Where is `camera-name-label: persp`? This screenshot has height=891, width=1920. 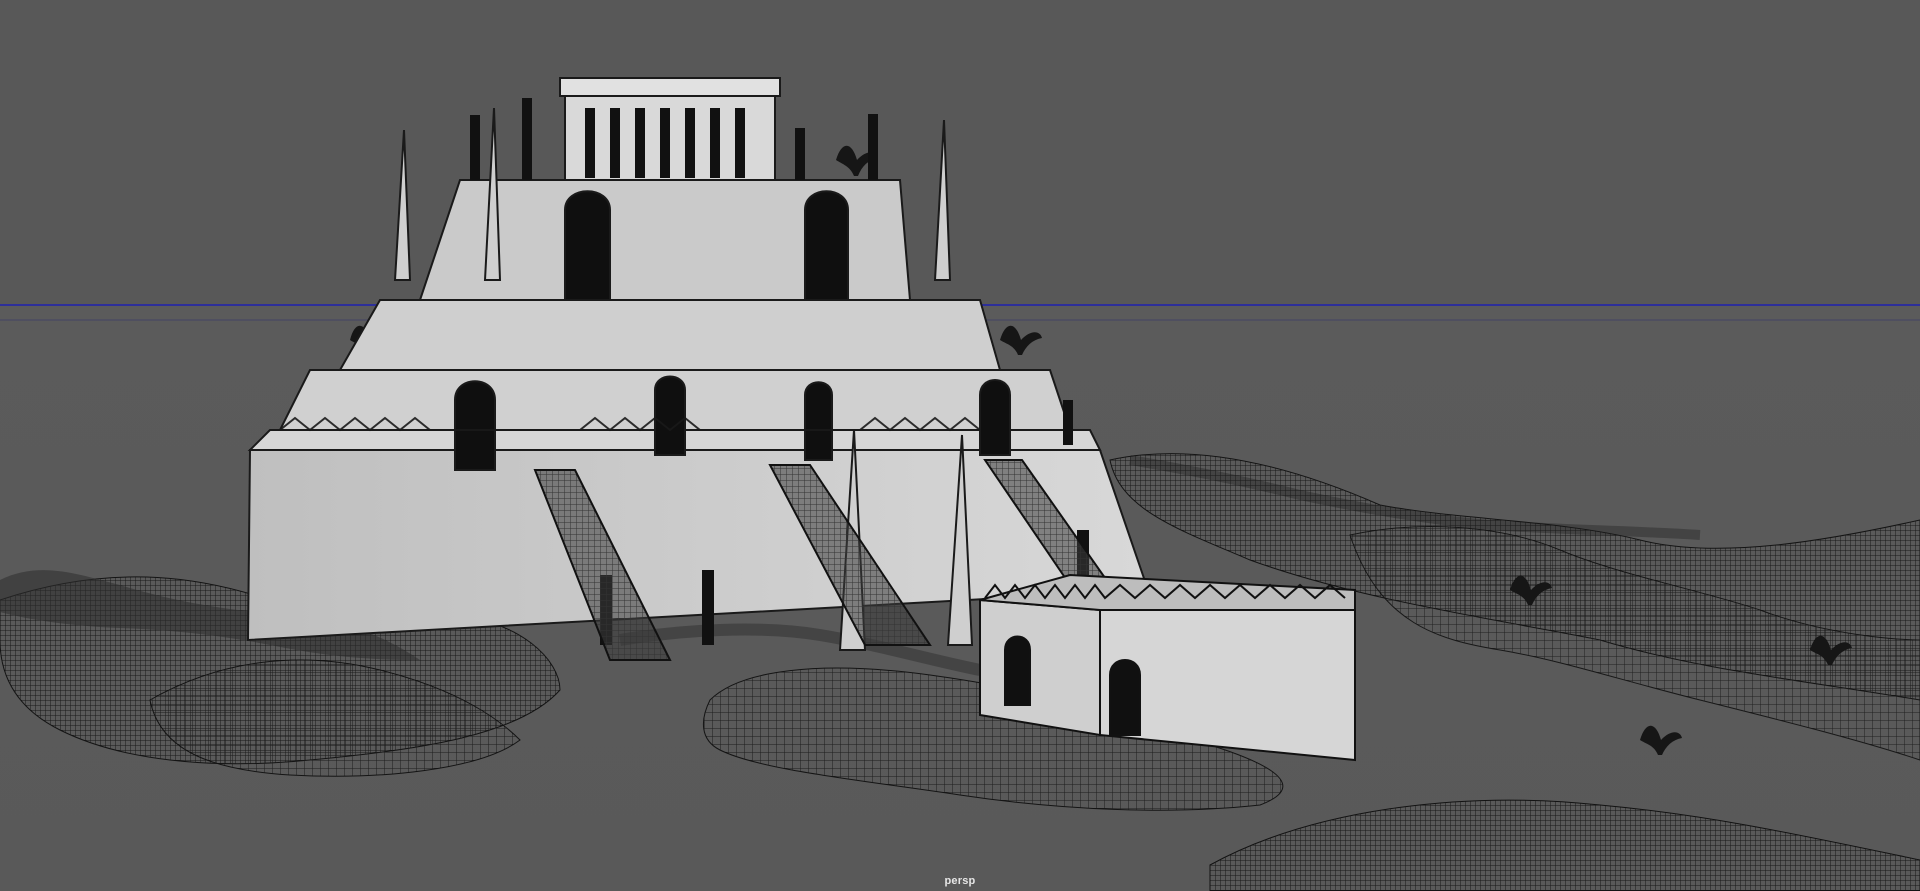
camera-name-label: persp is located at coordinates (960, 881).